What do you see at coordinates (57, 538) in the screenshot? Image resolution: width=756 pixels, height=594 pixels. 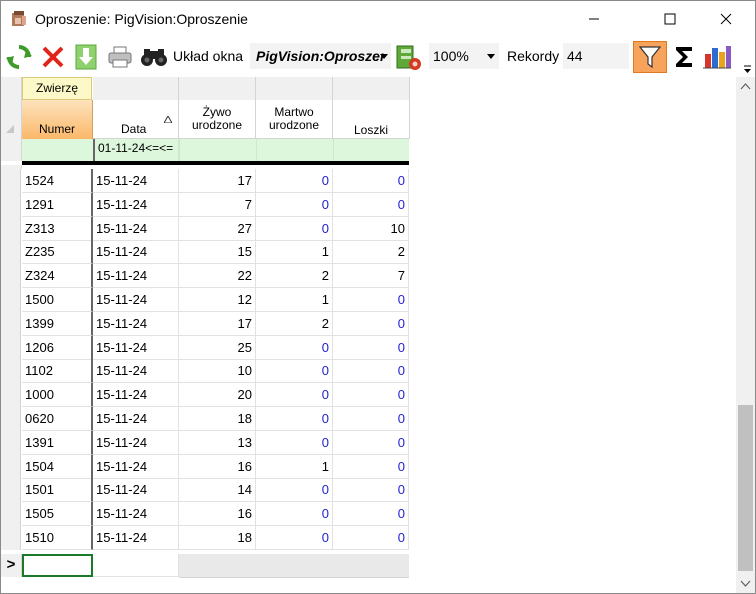 I see `cell-numer: 1510` at bounding box center [57, 538].